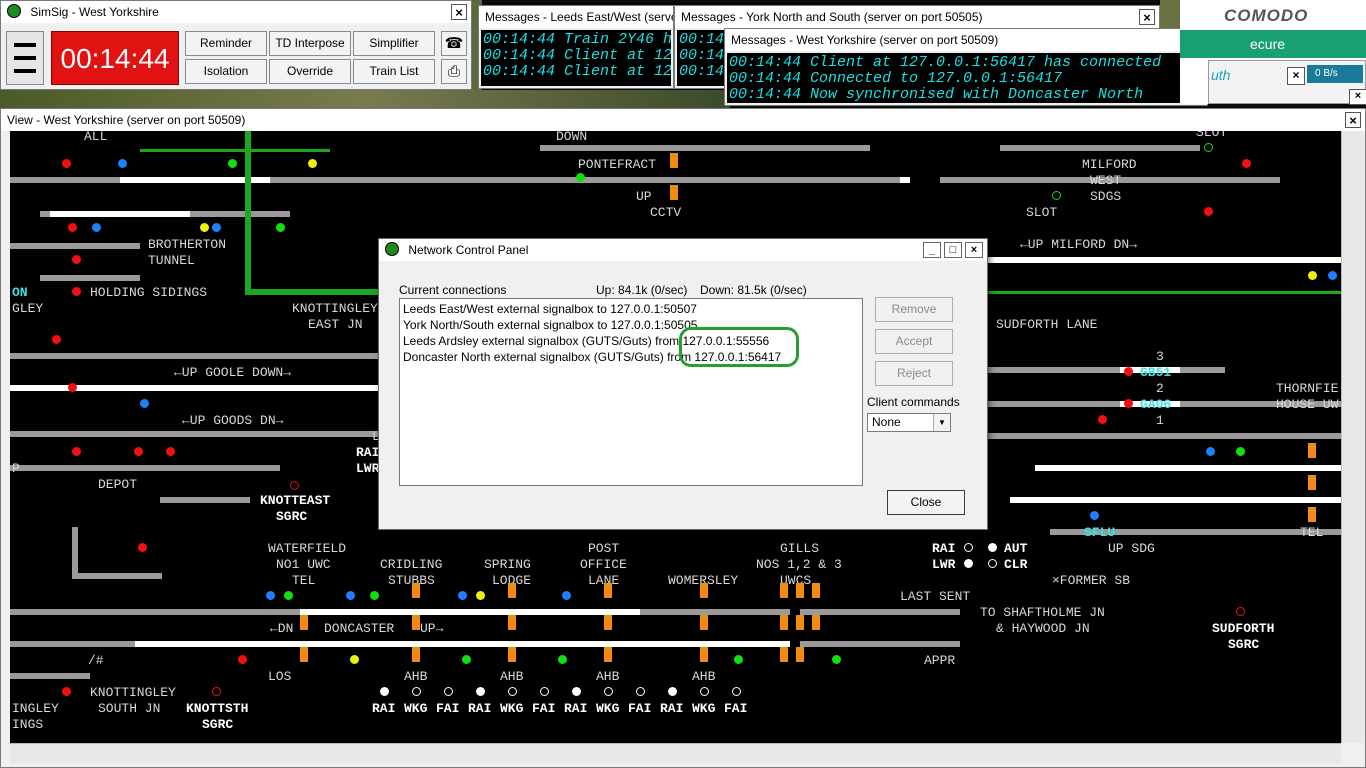  I want to click on view-horizontal-scrollbar, so click(675, 753).